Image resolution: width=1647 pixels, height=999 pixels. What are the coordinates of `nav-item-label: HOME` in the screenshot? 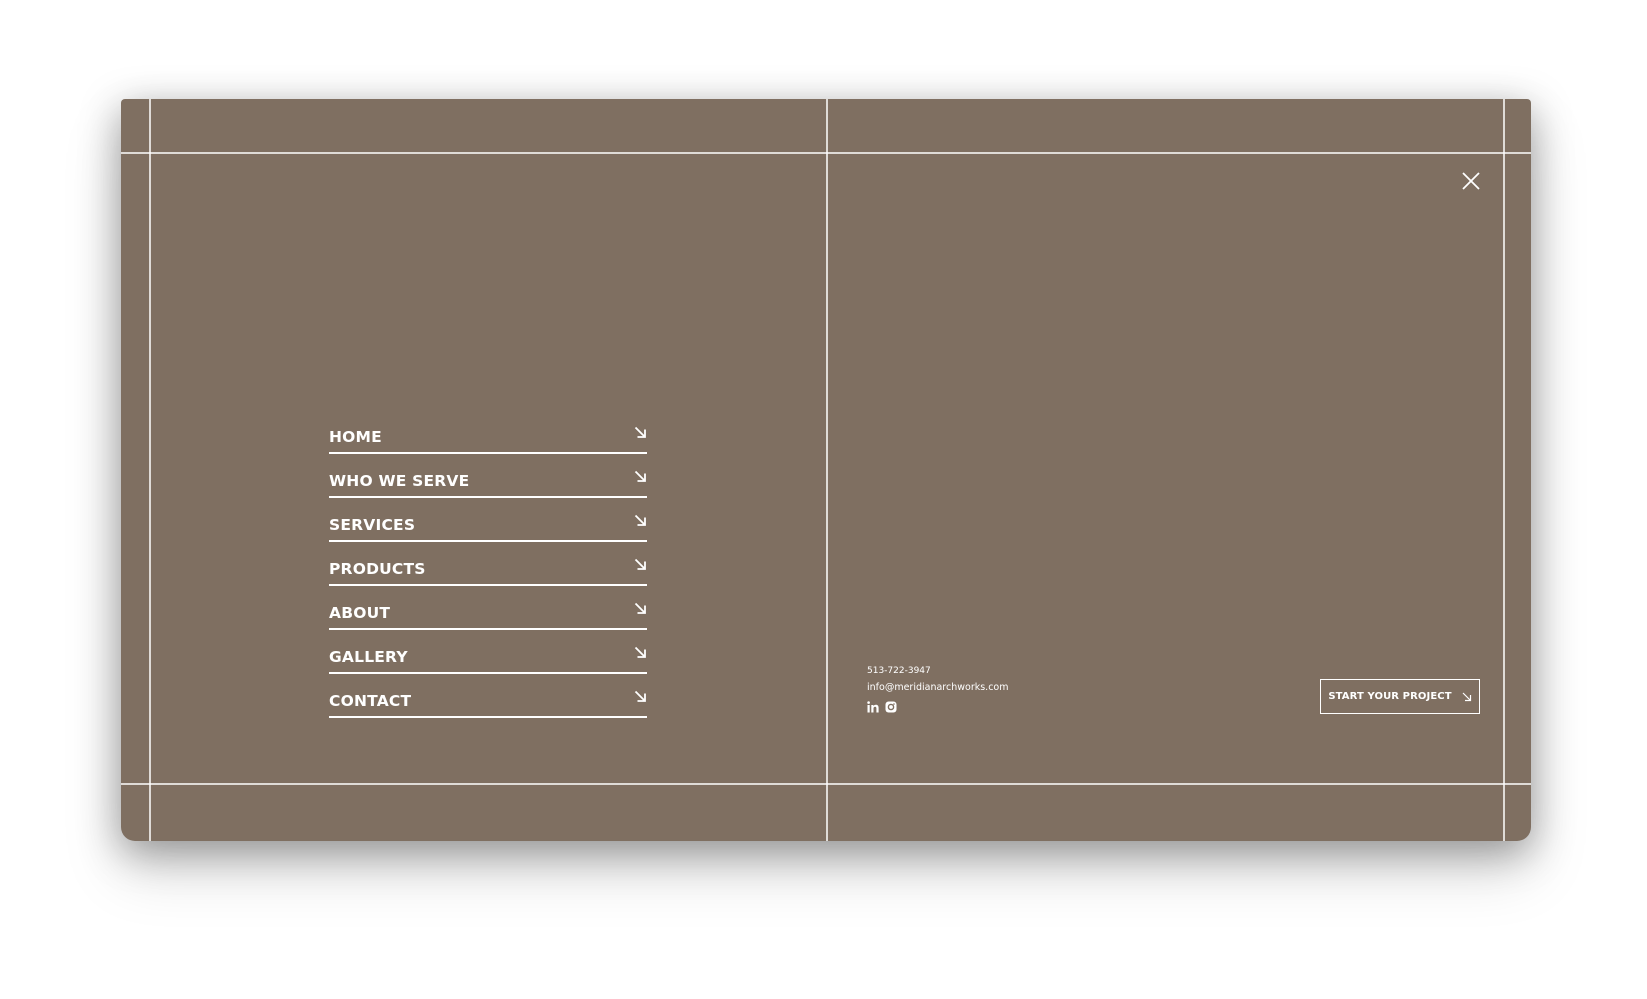 It's located at (355, 437).